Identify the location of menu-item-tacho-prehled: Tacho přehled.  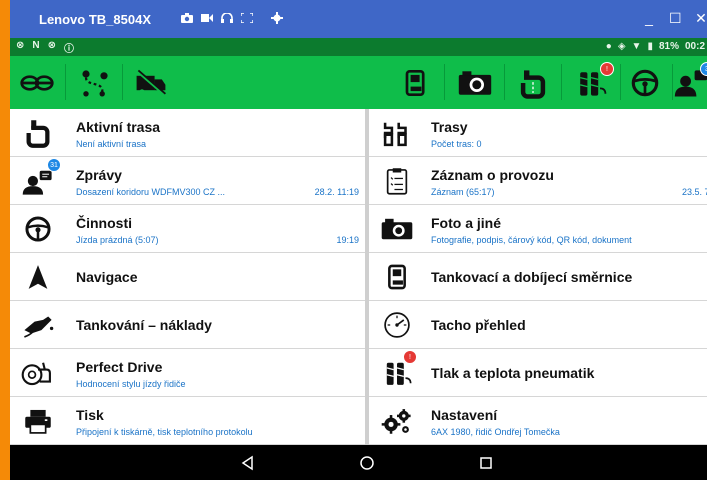
(538, 325).